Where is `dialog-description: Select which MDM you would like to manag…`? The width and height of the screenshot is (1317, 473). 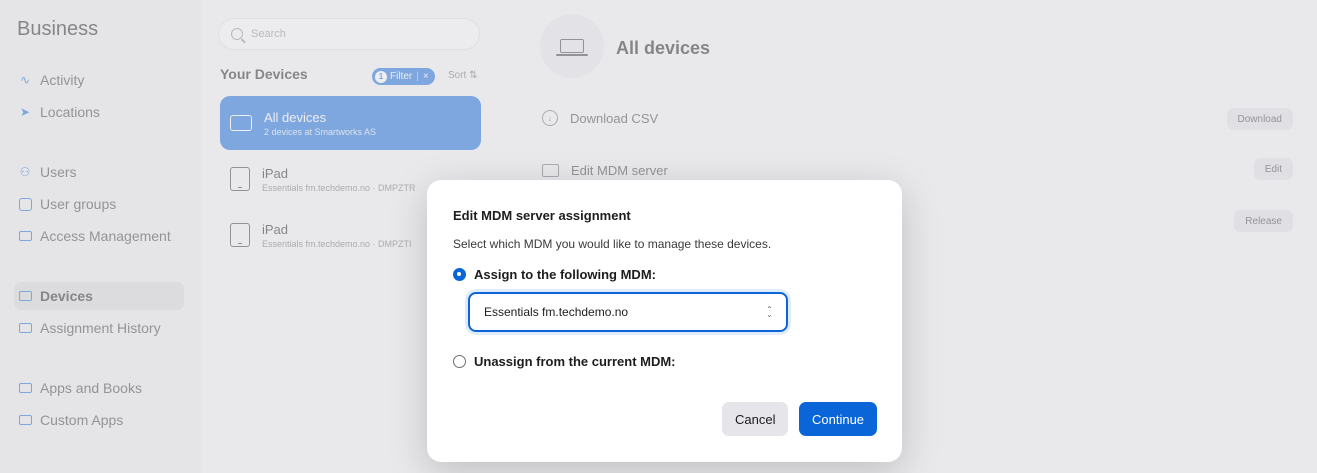
dialog-description: Select which MDM you would like to manag… is located at coordinates (612, 244).